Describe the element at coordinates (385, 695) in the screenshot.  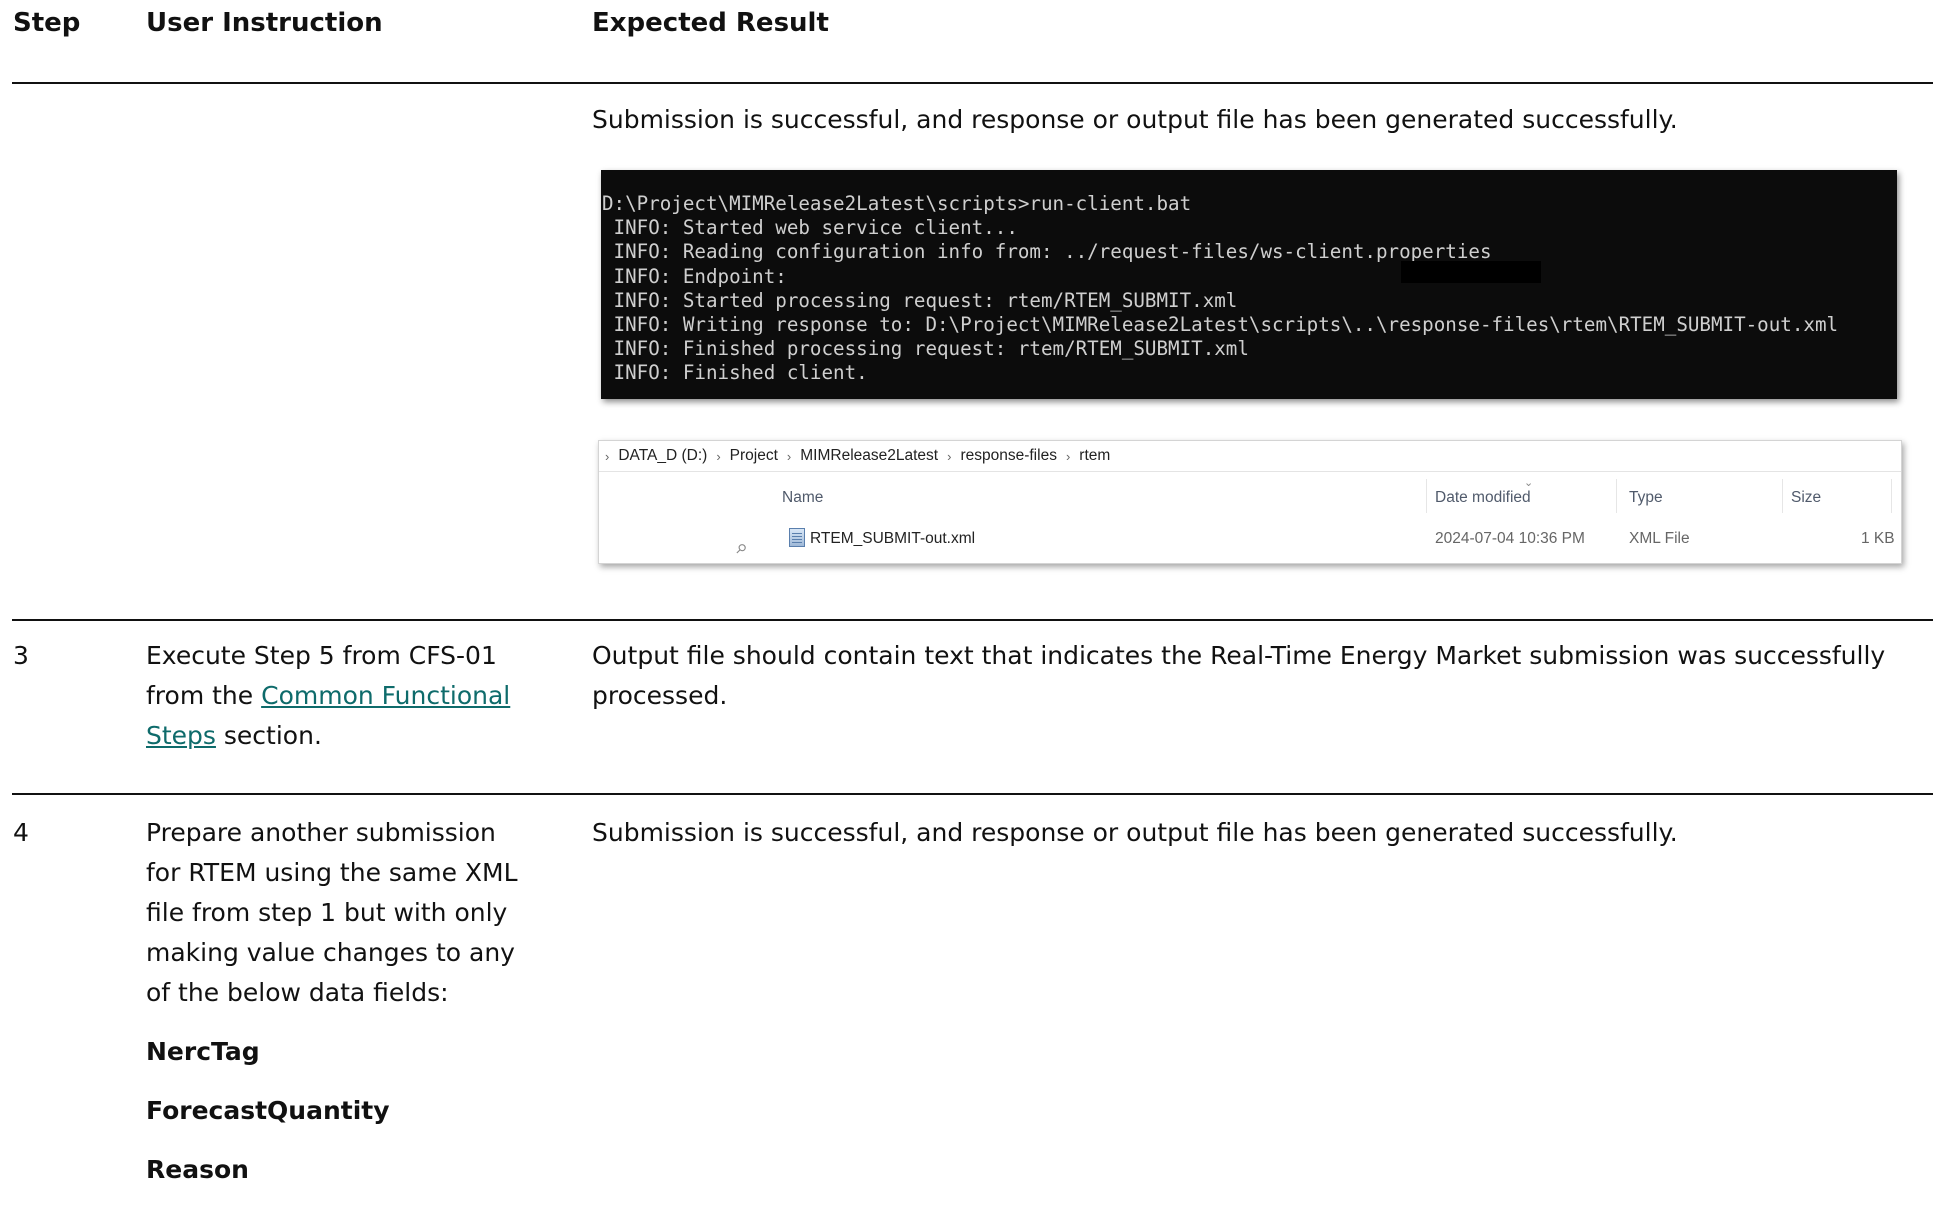
I see `common-functional-steps-link: Common Functional` at that location.